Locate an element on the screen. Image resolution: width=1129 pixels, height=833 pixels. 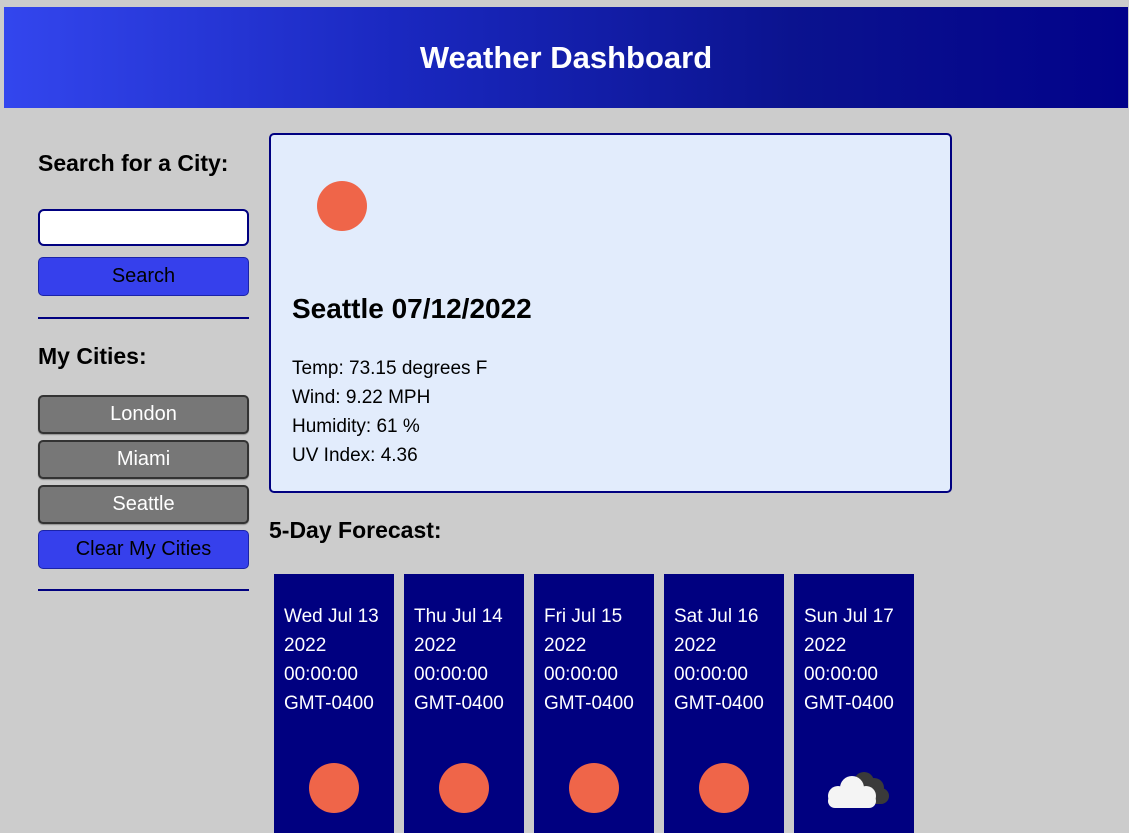
forecast-day: Sat Jul 16 is located at coordinates (716, 616).